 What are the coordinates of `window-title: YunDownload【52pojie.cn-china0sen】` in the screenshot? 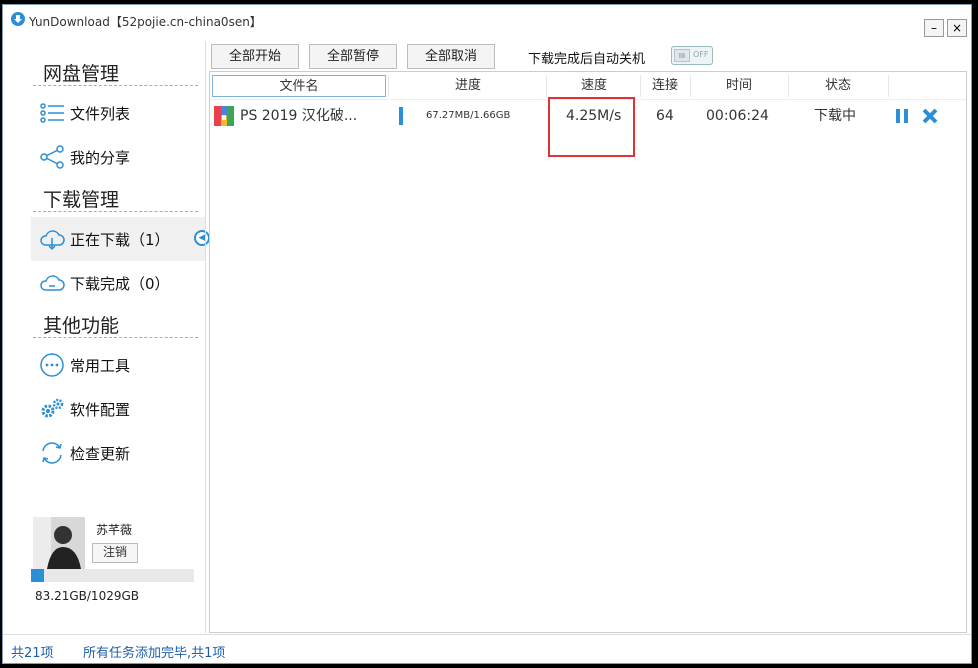 It's located at (145, 22).